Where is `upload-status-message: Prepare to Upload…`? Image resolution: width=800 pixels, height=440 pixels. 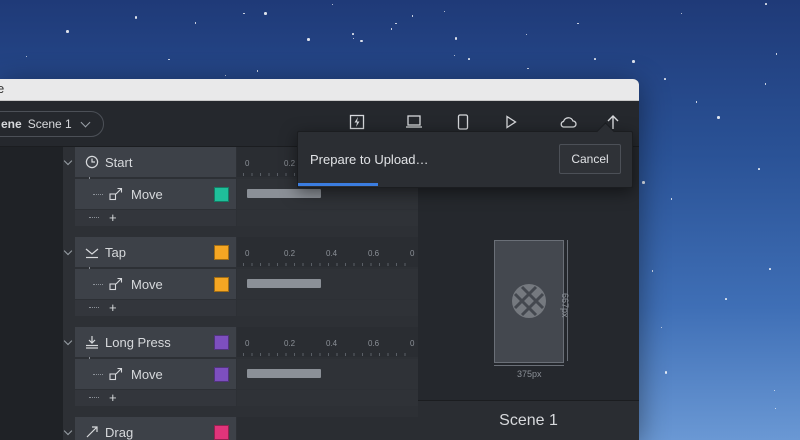
upload-status-message: Prepare to Upload… is located at coordinates (369, 159).